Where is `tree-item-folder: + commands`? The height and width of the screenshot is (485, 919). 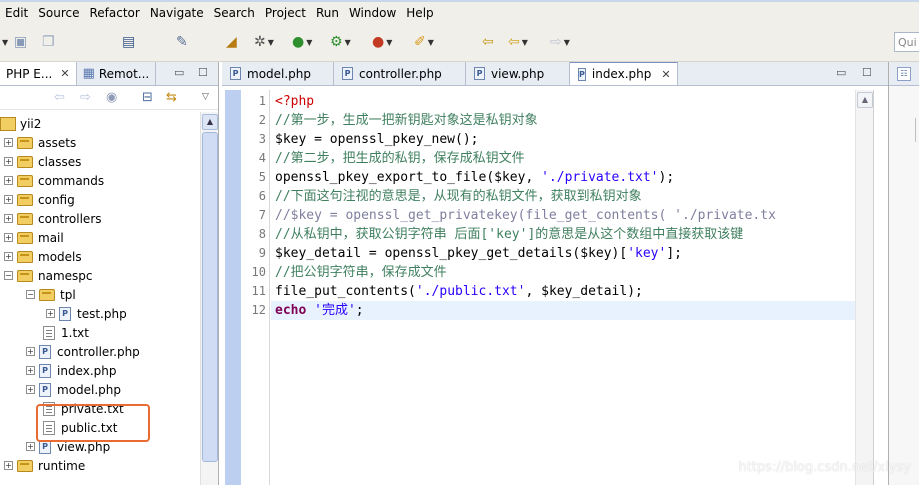 tree-item-folder: + commands is located at coordinates (54, 180).